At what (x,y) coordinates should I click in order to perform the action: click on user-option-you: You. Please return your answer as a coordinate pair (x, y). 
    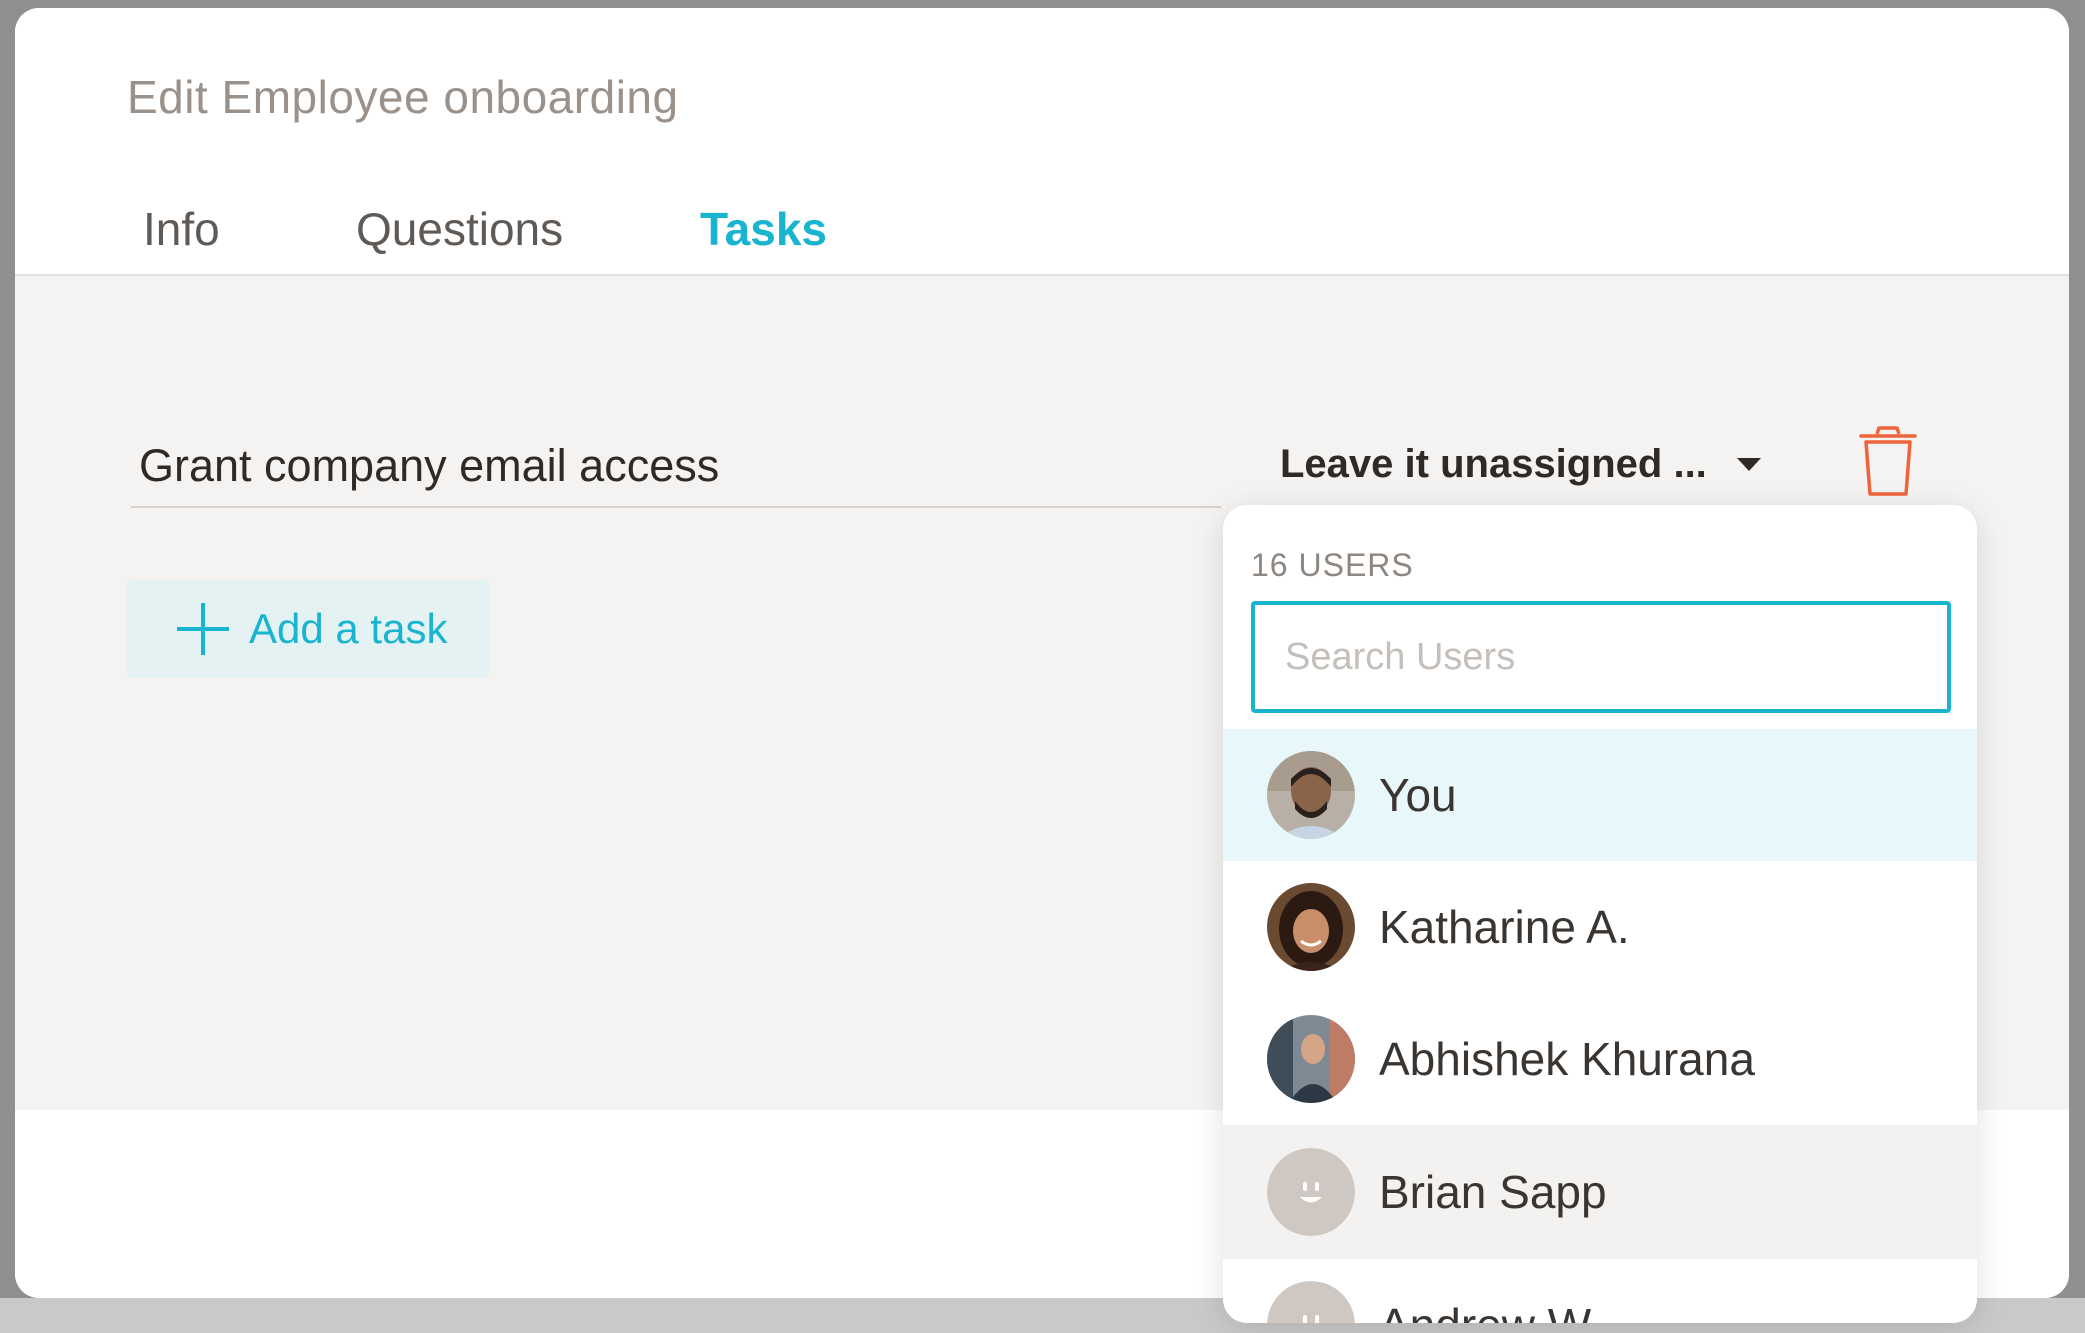
    Looking at the image, I should click on (1600, 795).